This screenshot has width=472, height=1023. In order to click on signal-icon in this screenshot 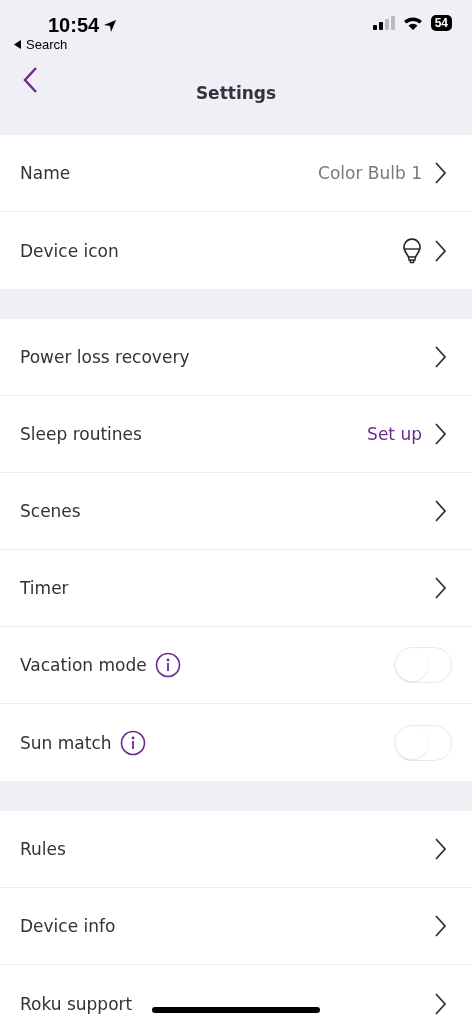, I will do `click(383, 23)`.